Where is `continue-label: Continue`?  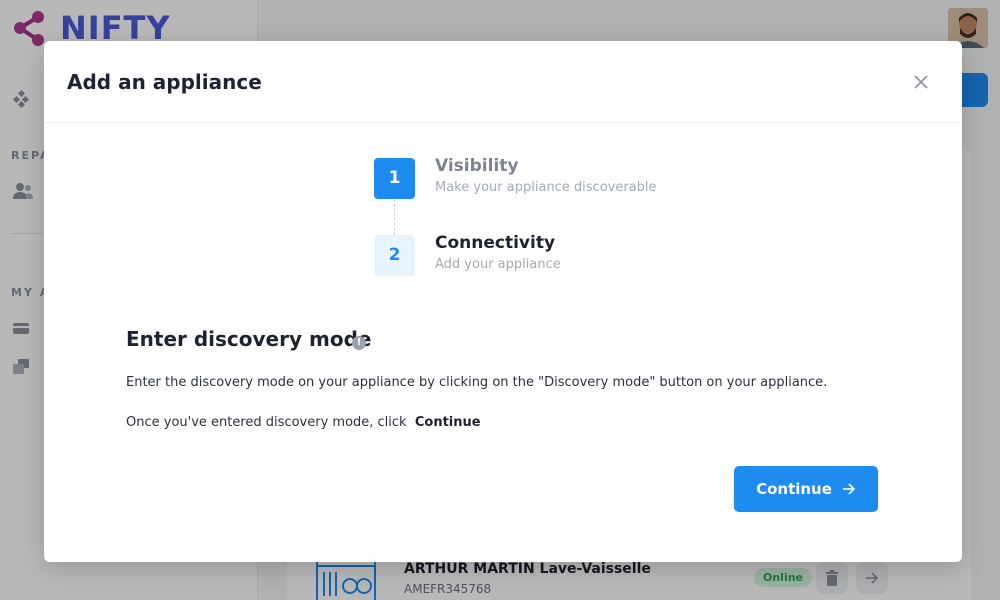 continue-label: Continue is located at coordinates (794, 489).